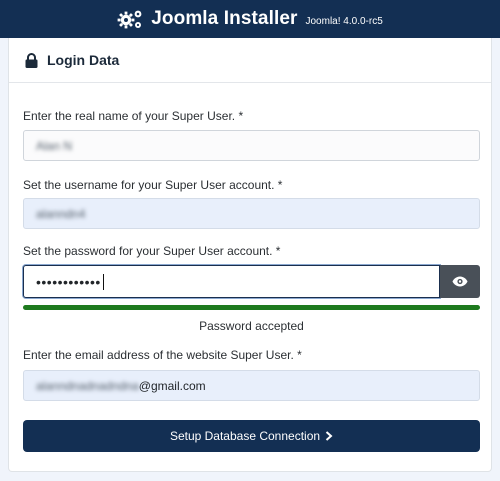  What do you see at coordinates (83, 60) in the screenshot?
I see `card-title: Login Data` at bounding box center [83, 60].